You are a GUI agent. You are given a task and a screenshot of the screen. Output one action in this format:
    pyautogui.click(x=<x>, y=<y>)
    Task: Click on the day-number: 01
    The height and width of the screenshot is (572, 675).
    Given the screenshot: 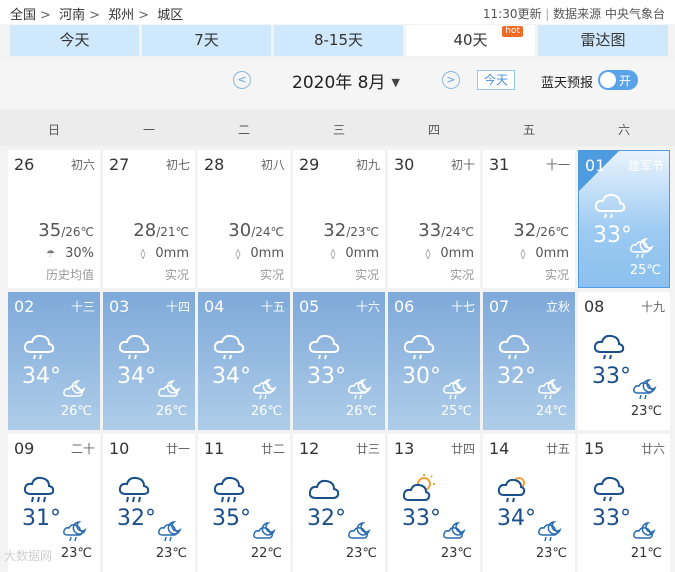 What is the action you would take?
    pyautogui.click(x=595, y=165)
    